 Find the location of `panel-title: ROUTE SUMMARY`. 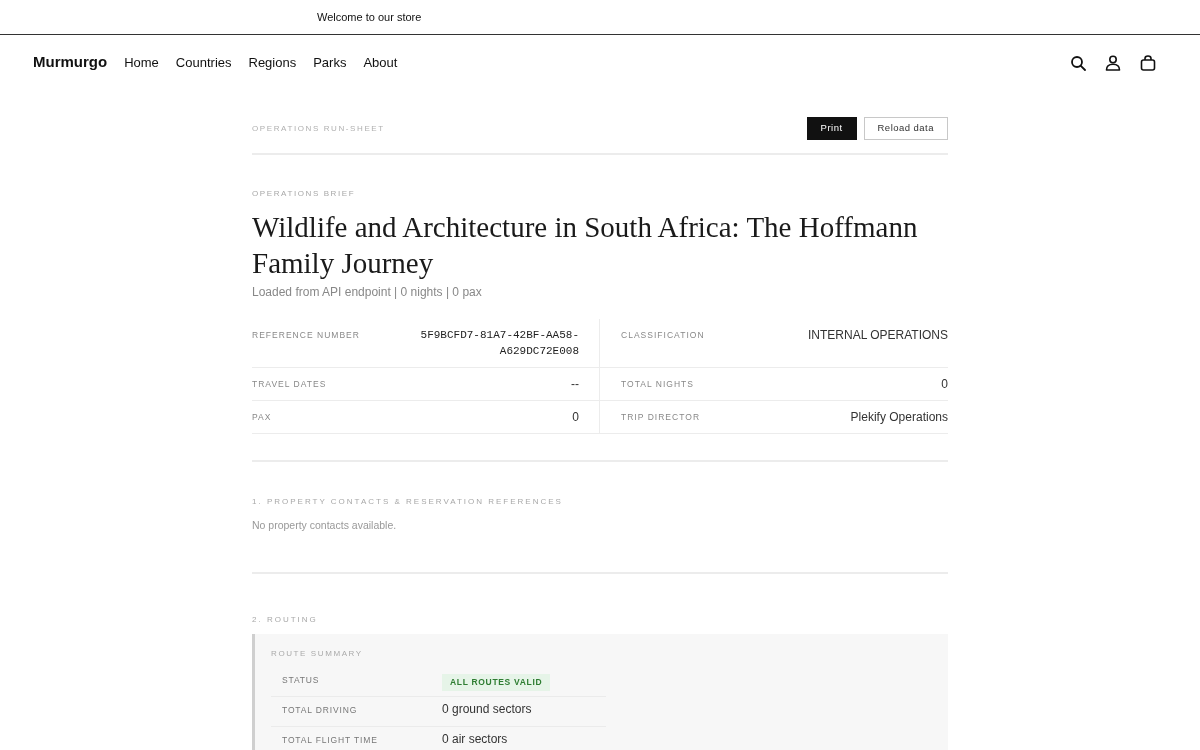

panel-title: ROUTE SUMMARY is located at coordinates (317, 653).